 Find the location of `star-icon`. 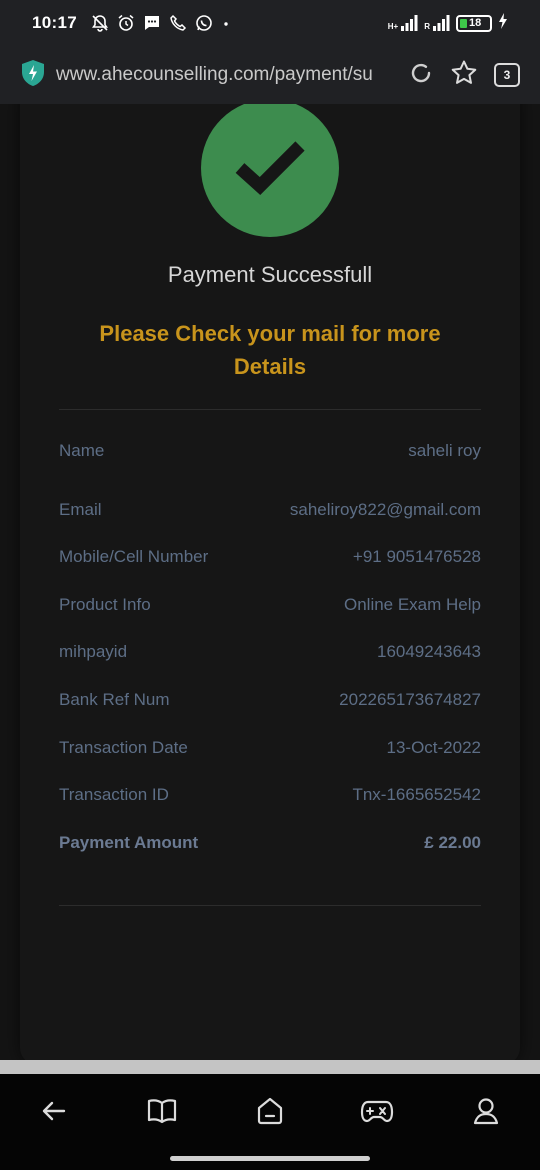

star-icon is located at coordinates (464, 75).